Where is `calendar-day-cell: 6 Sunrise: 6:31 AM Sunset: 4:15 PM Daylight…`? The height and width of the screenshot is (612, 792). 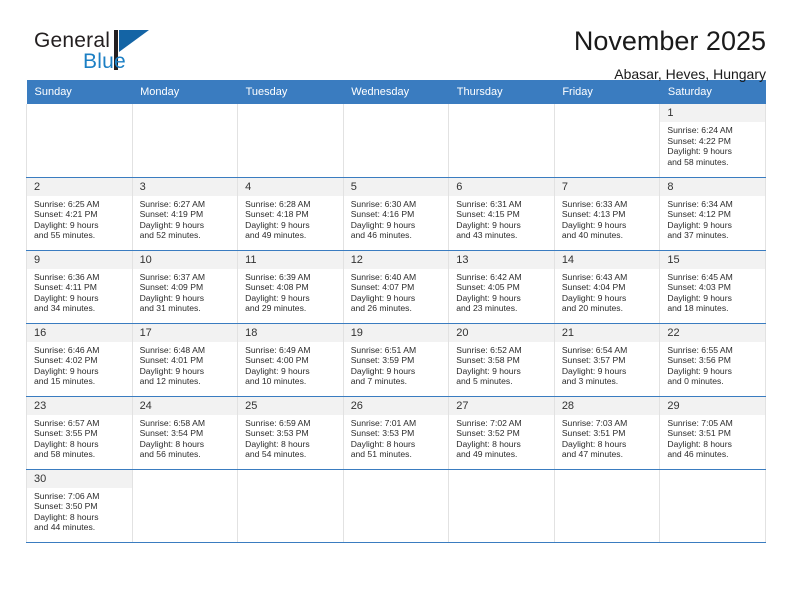 calendar-day-cell: 6 Sunrise: 6:31 AM Sunset: 4:15 PM Daylight… is located at coordinates (501, 214).